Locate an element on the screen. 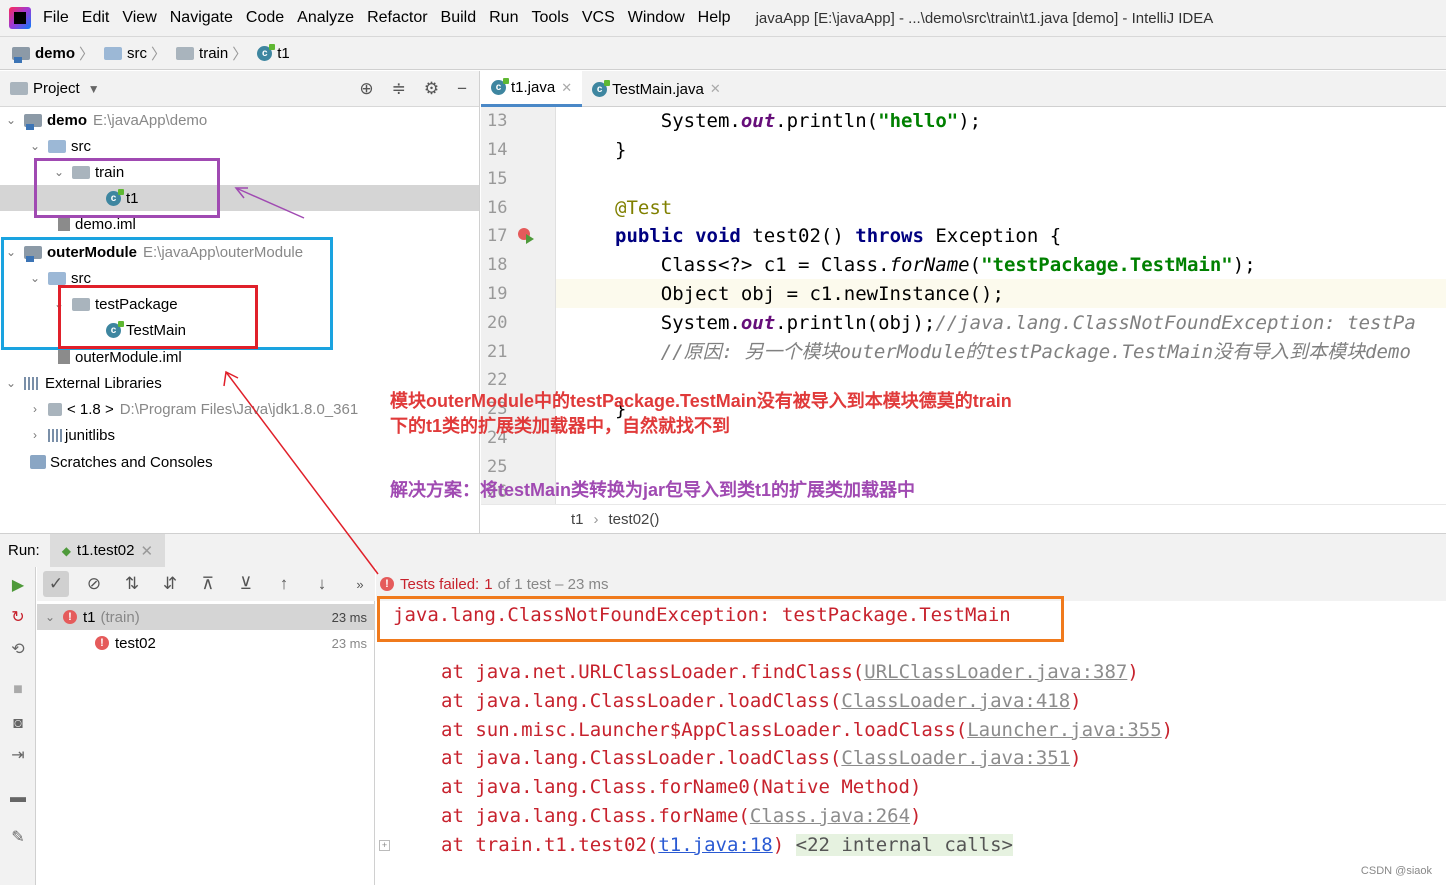  project-view-selector: Project is located at coordinates (56, 88).